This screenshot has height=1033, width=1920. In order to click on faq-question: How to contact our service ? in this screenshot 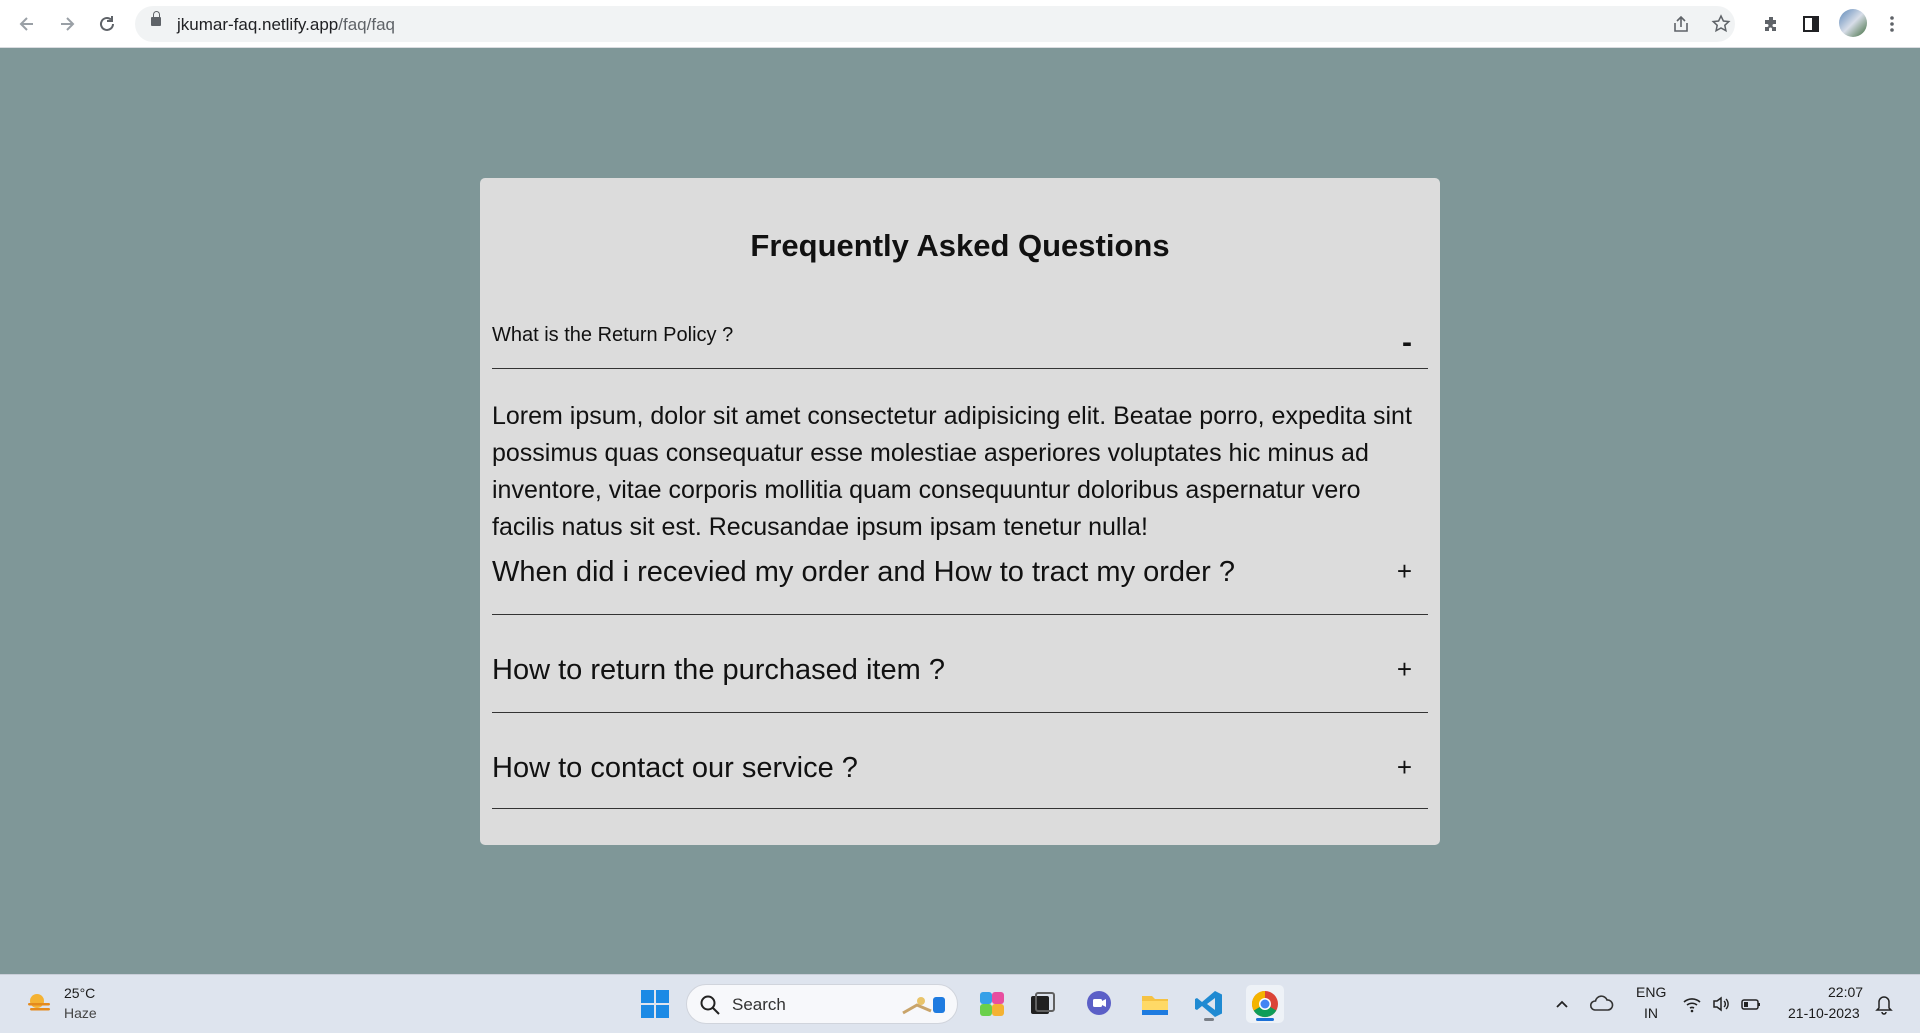, I will do `click(675, 768)`.